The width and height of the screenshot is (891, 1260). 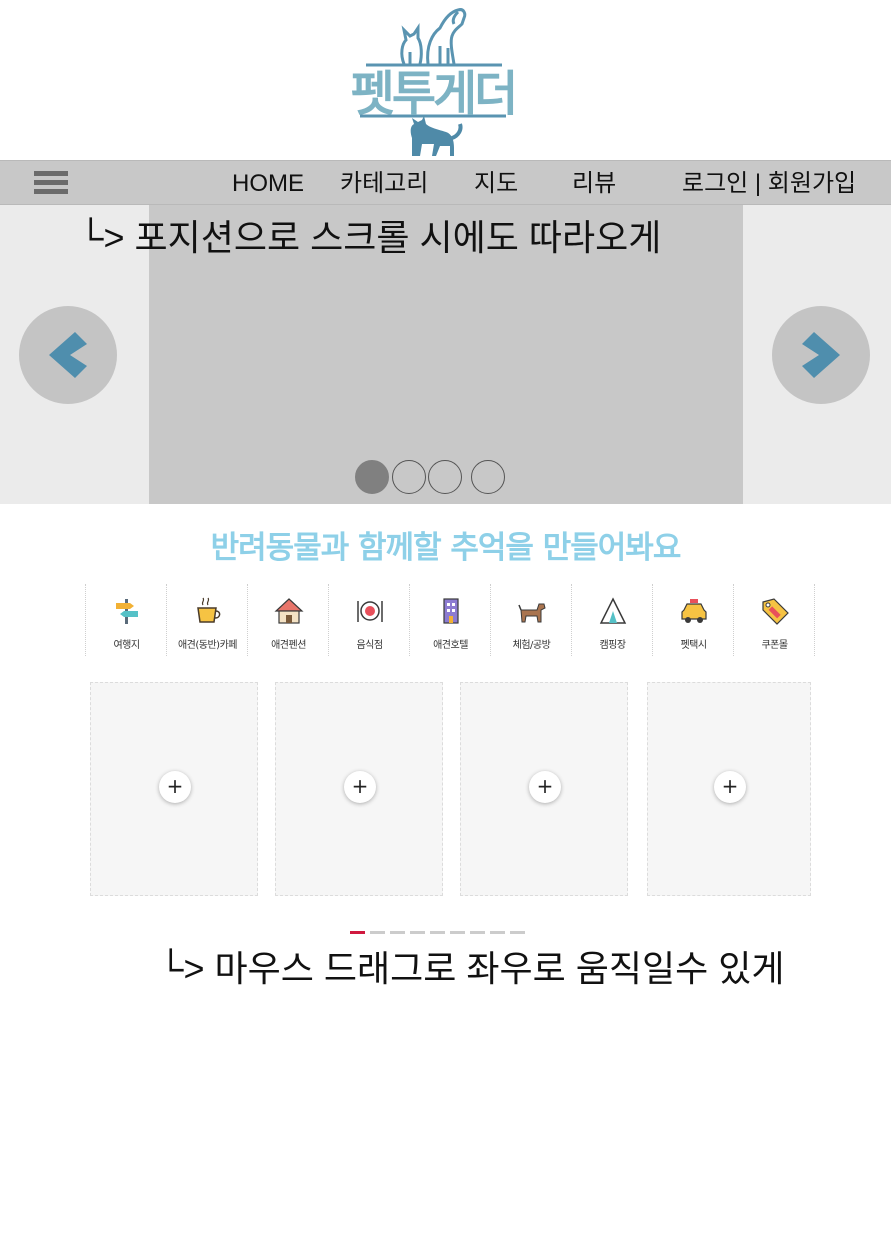 What do you see at coordinates (451, 611) in the screenshot?
I see `hotel-building-icon` at bounding box center [451, 611].